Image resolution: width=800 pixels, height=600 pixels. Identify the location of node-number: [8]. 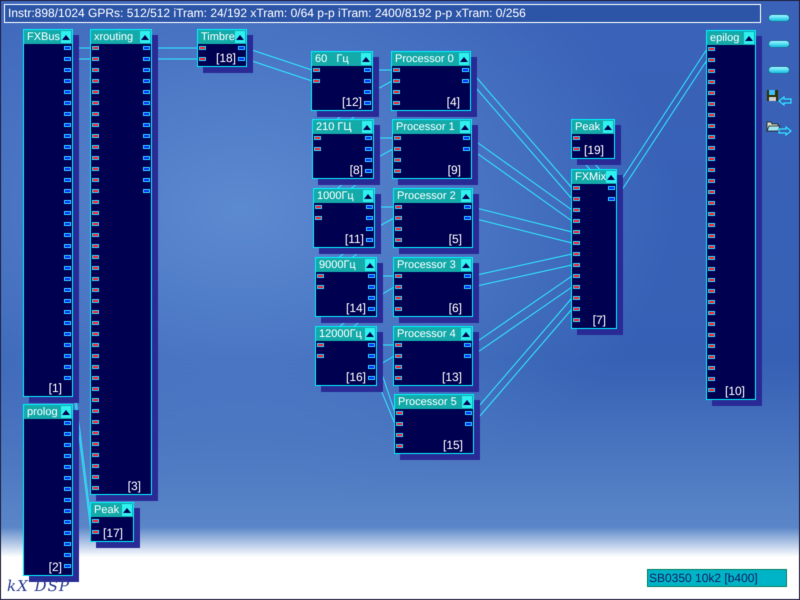
(356, 170).